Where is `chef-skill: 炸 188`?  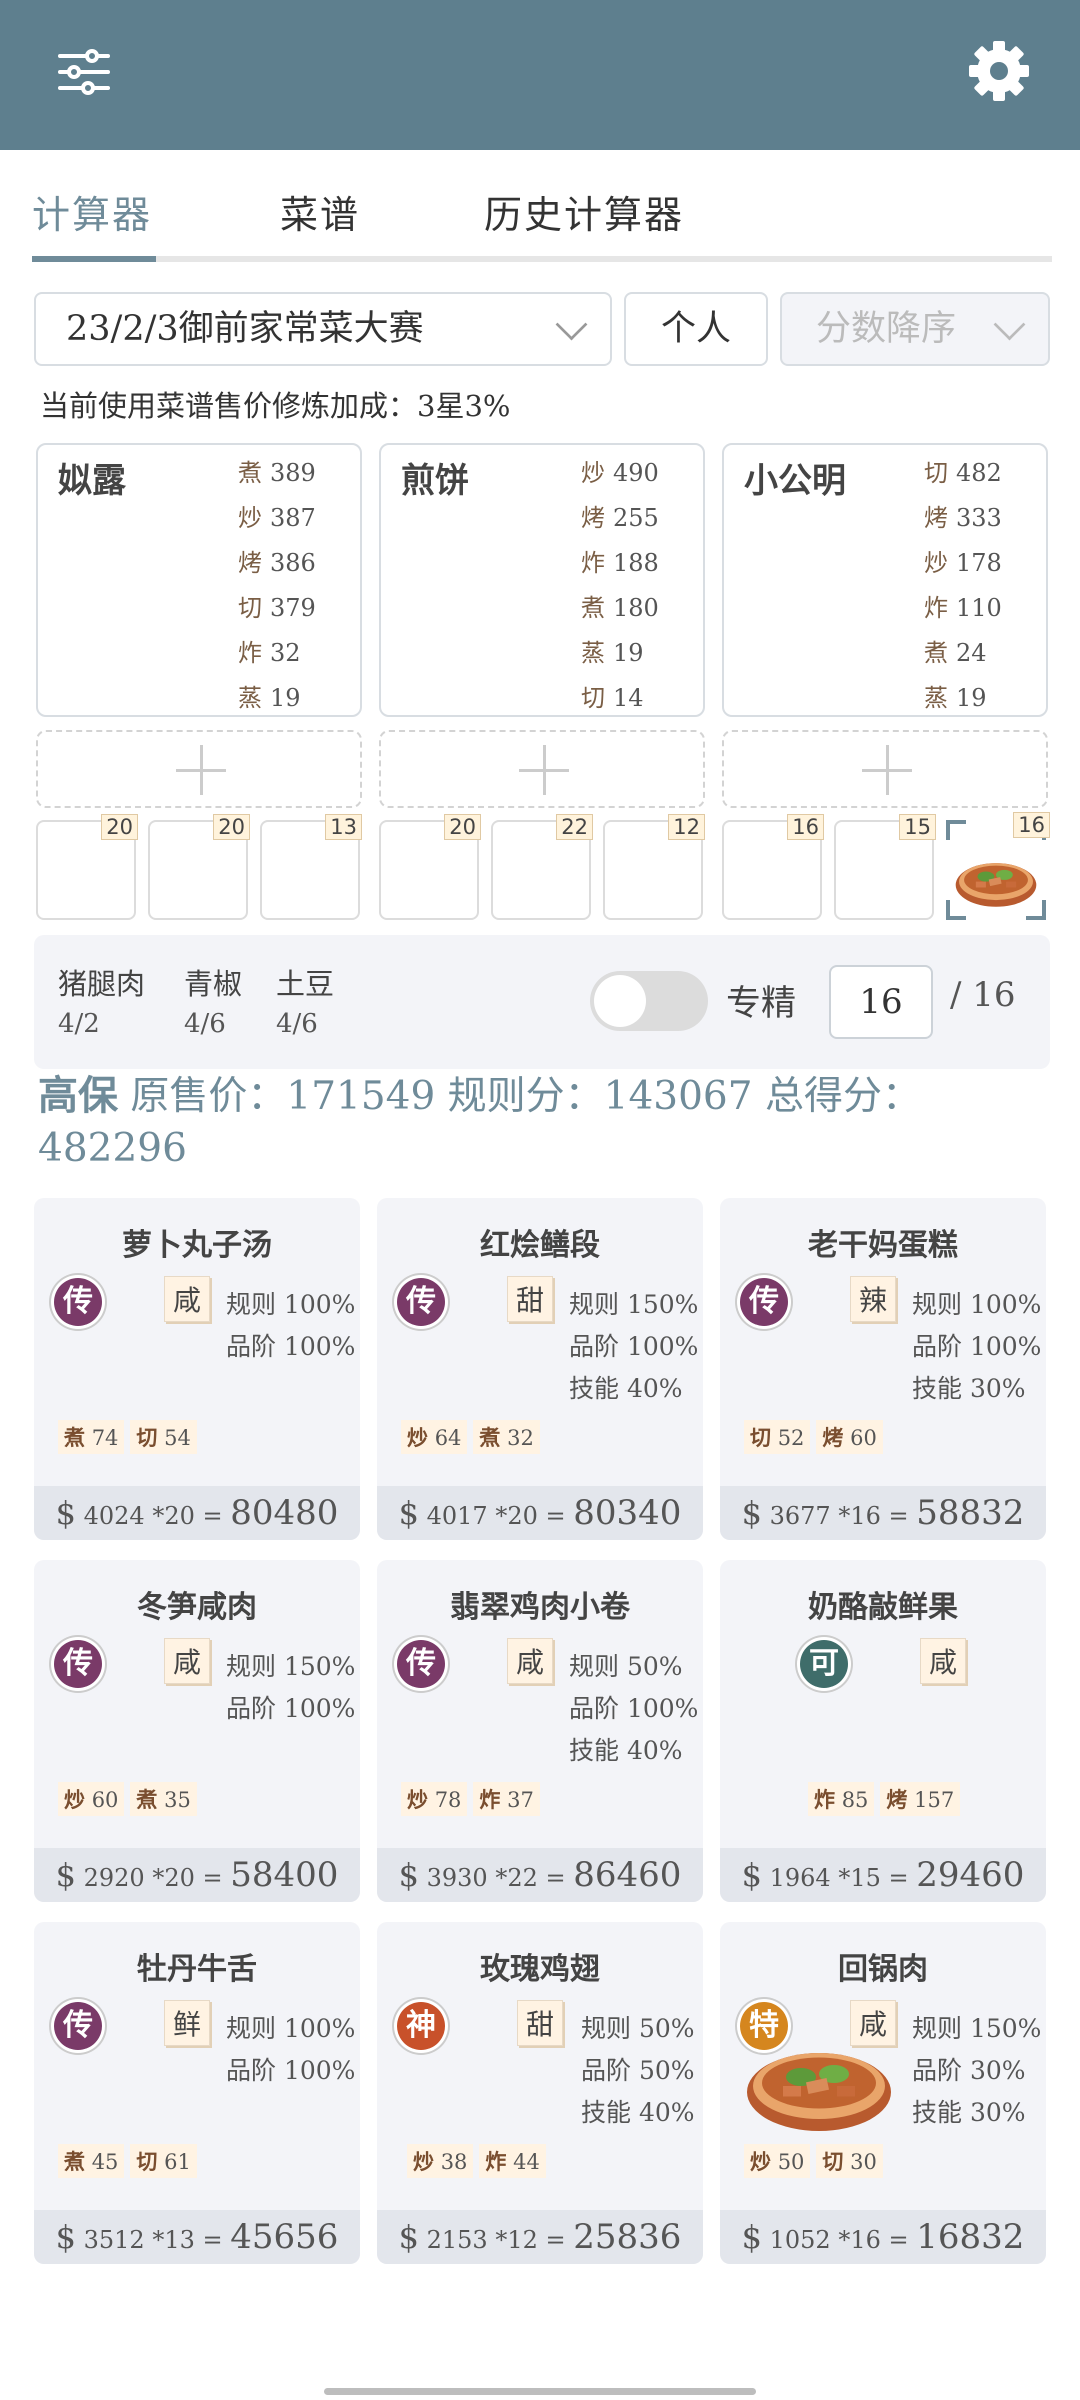 chef-skill: 炸 188 is located at coordinates (620, 563).